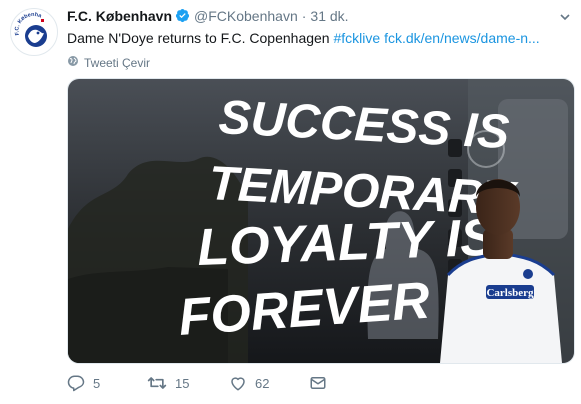 The height and width of the screenshot is (404, 581). I want to click on tweet-header: F.C. København @FCKobenhavn · 31 dk., so click(208, 17).